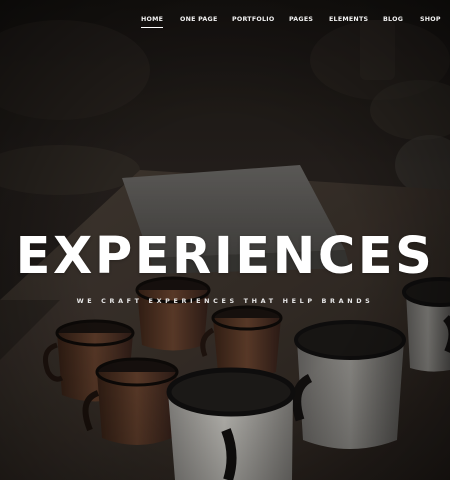 The height and width of the screenshot is (480, 450). What do you see at coordinates (225, 301) in the screenshot?
I see `hero-tagline: WE CRAFT EXPERIENCES THAT HELP BRANDS` at bounding box center [225, 301].